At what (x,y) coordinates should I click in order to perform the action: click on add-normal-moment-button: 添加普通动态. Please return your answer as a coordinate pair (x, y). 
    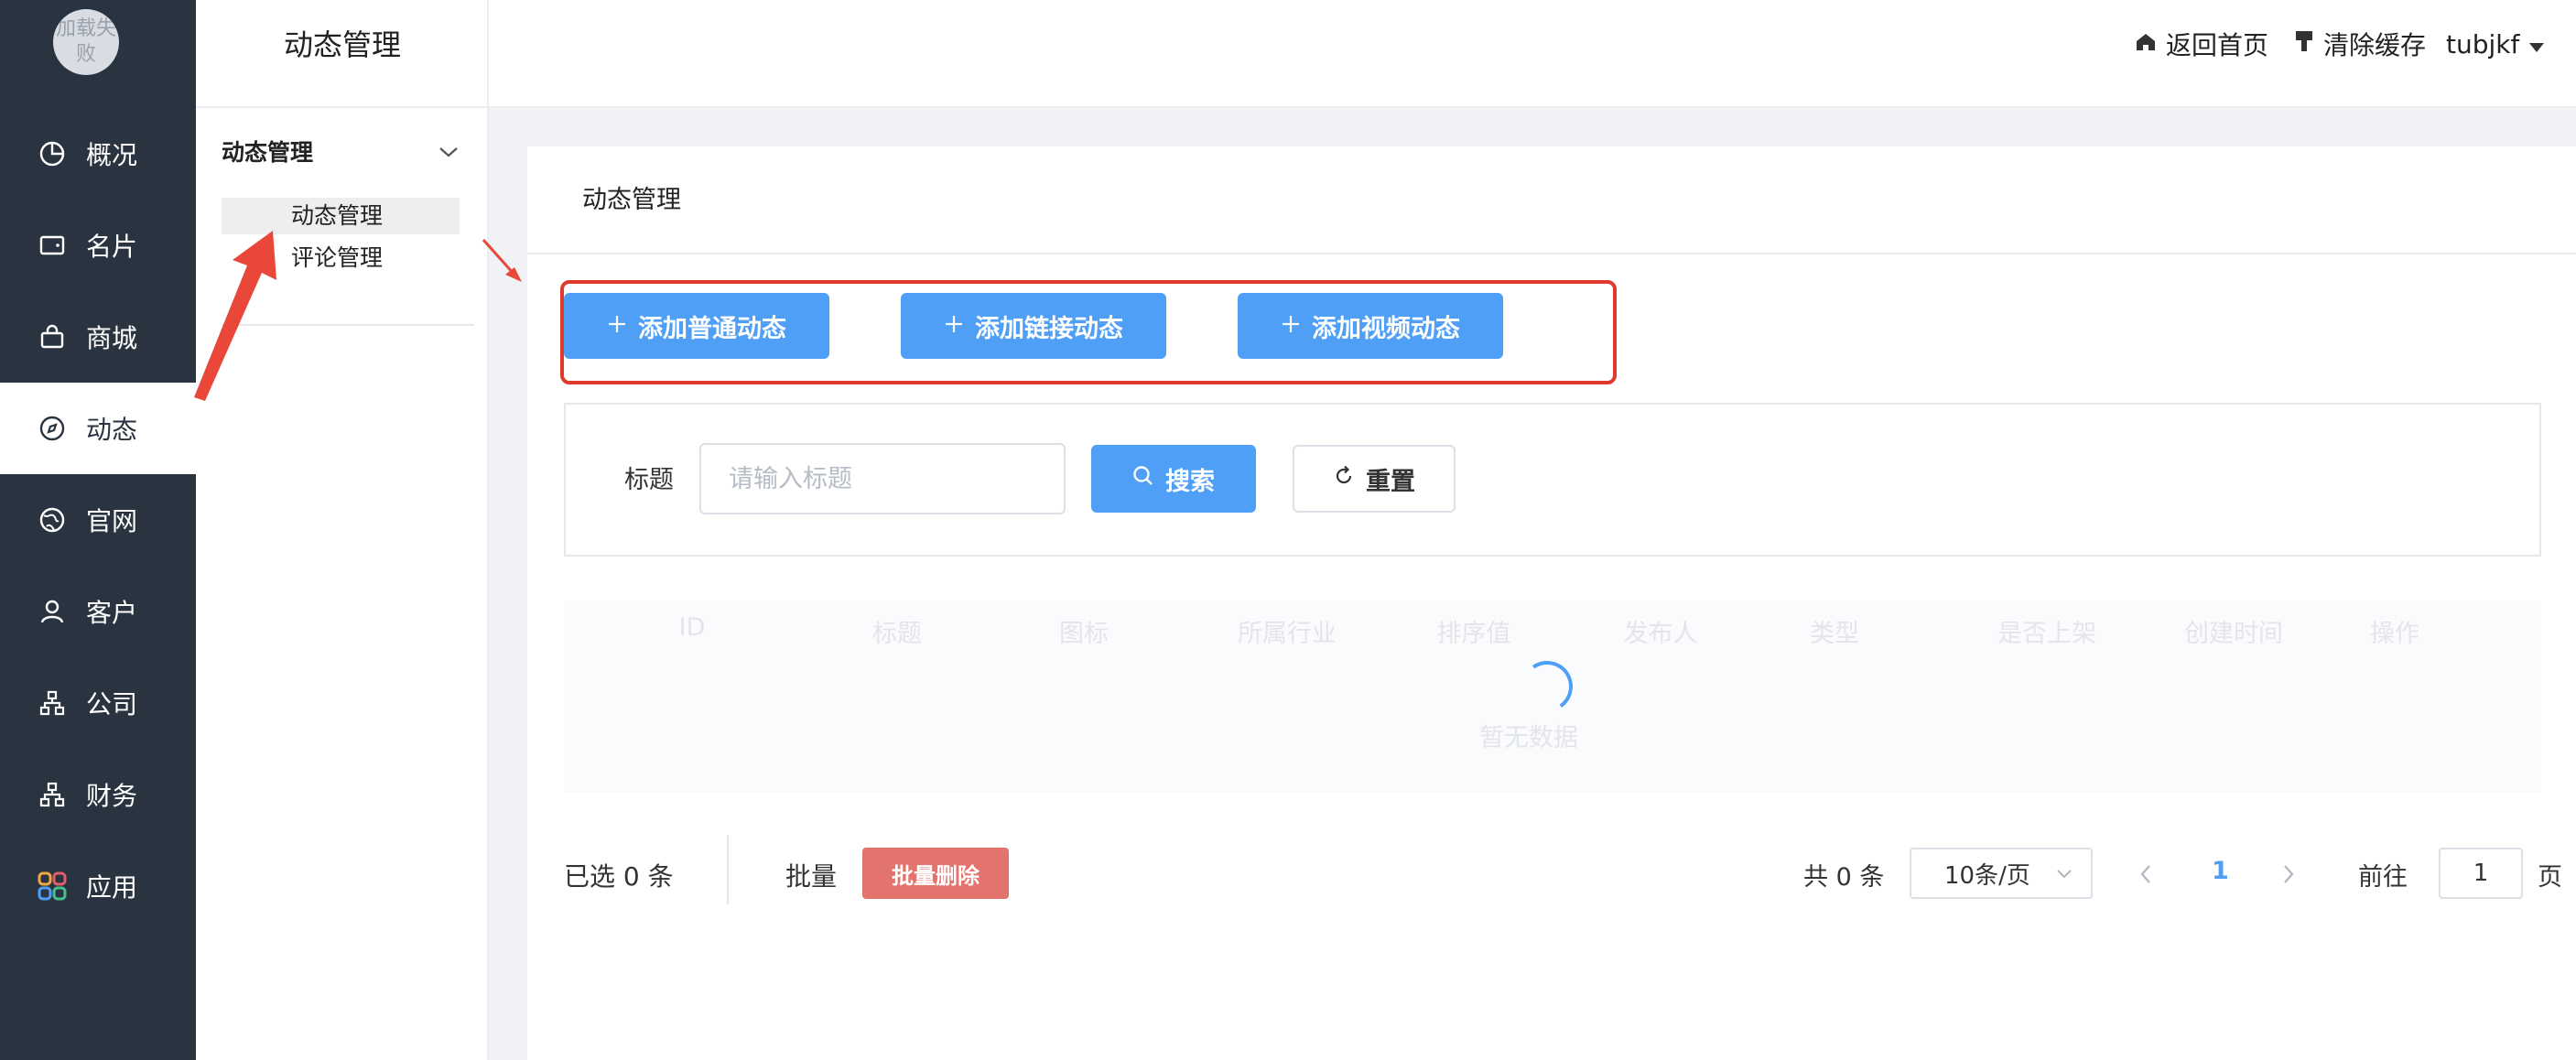
    Looking at the image, I should click on (696, 326).